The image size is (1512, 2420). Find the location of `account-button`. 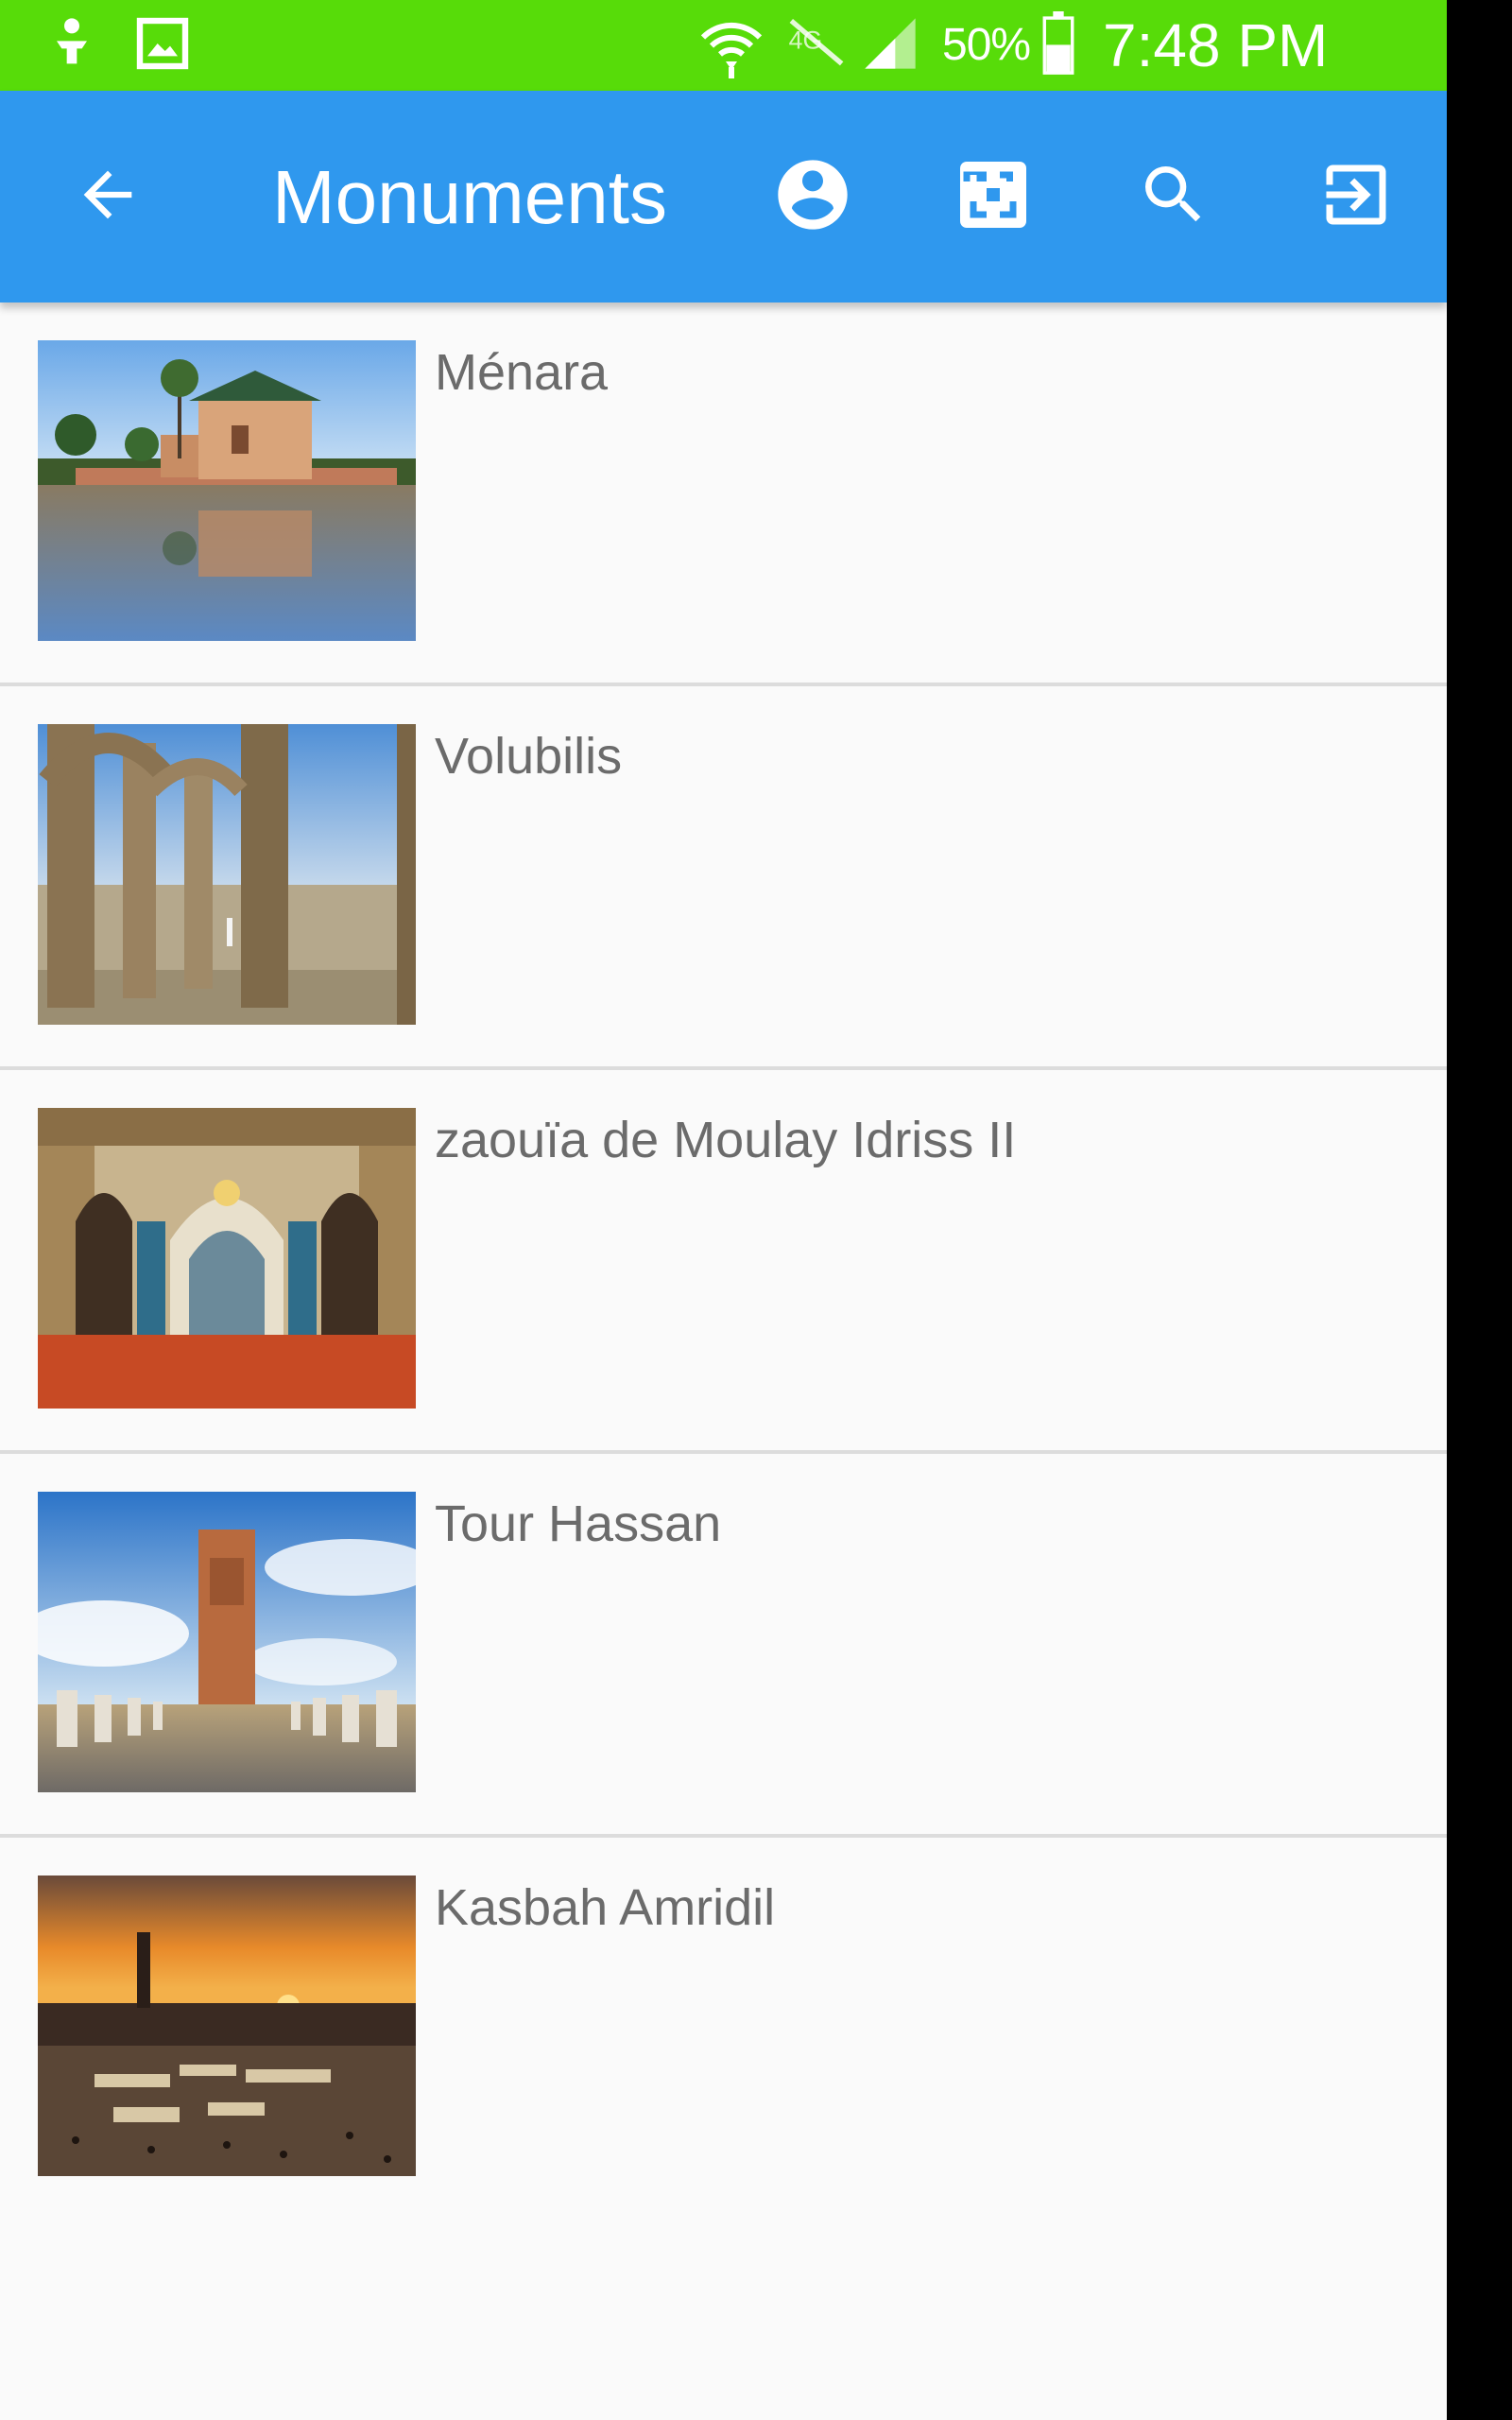

account-button is located at coordinates (813, 196).